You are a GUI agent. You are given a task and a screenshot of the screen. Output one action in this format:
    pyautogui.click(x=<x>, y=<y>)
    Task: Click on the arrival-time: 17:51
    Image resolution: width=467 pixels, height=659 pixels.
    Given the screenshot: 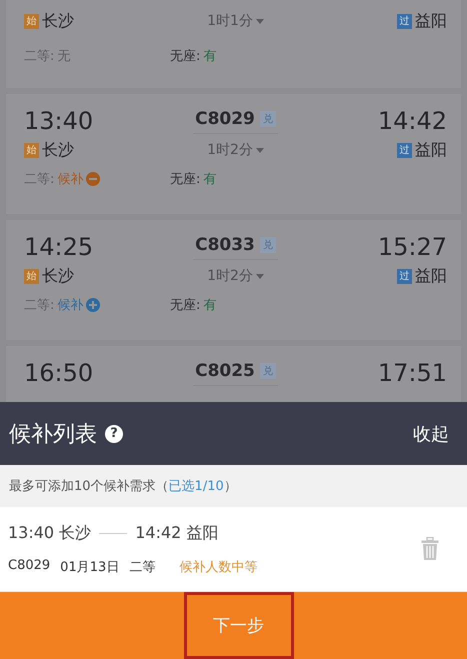 What is the action you would take?
    pyautogui.click(x=411, y=373)
    